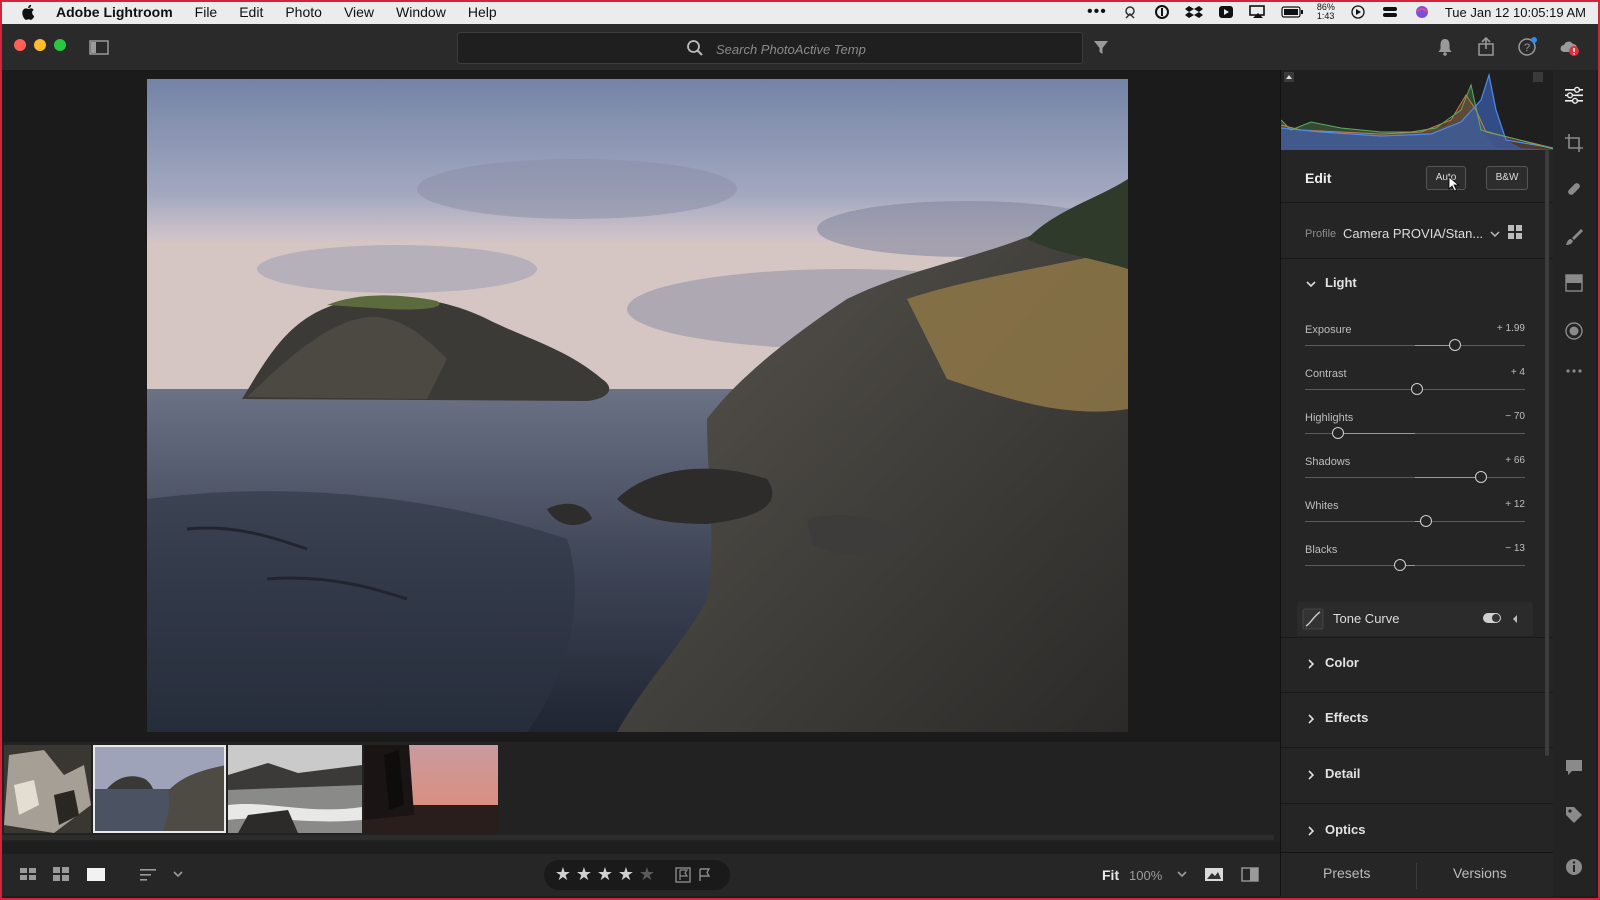 The height and width of the screenshot is (900, 1600). I want to click on effects-section-header: Effects, so click(1417, 720).